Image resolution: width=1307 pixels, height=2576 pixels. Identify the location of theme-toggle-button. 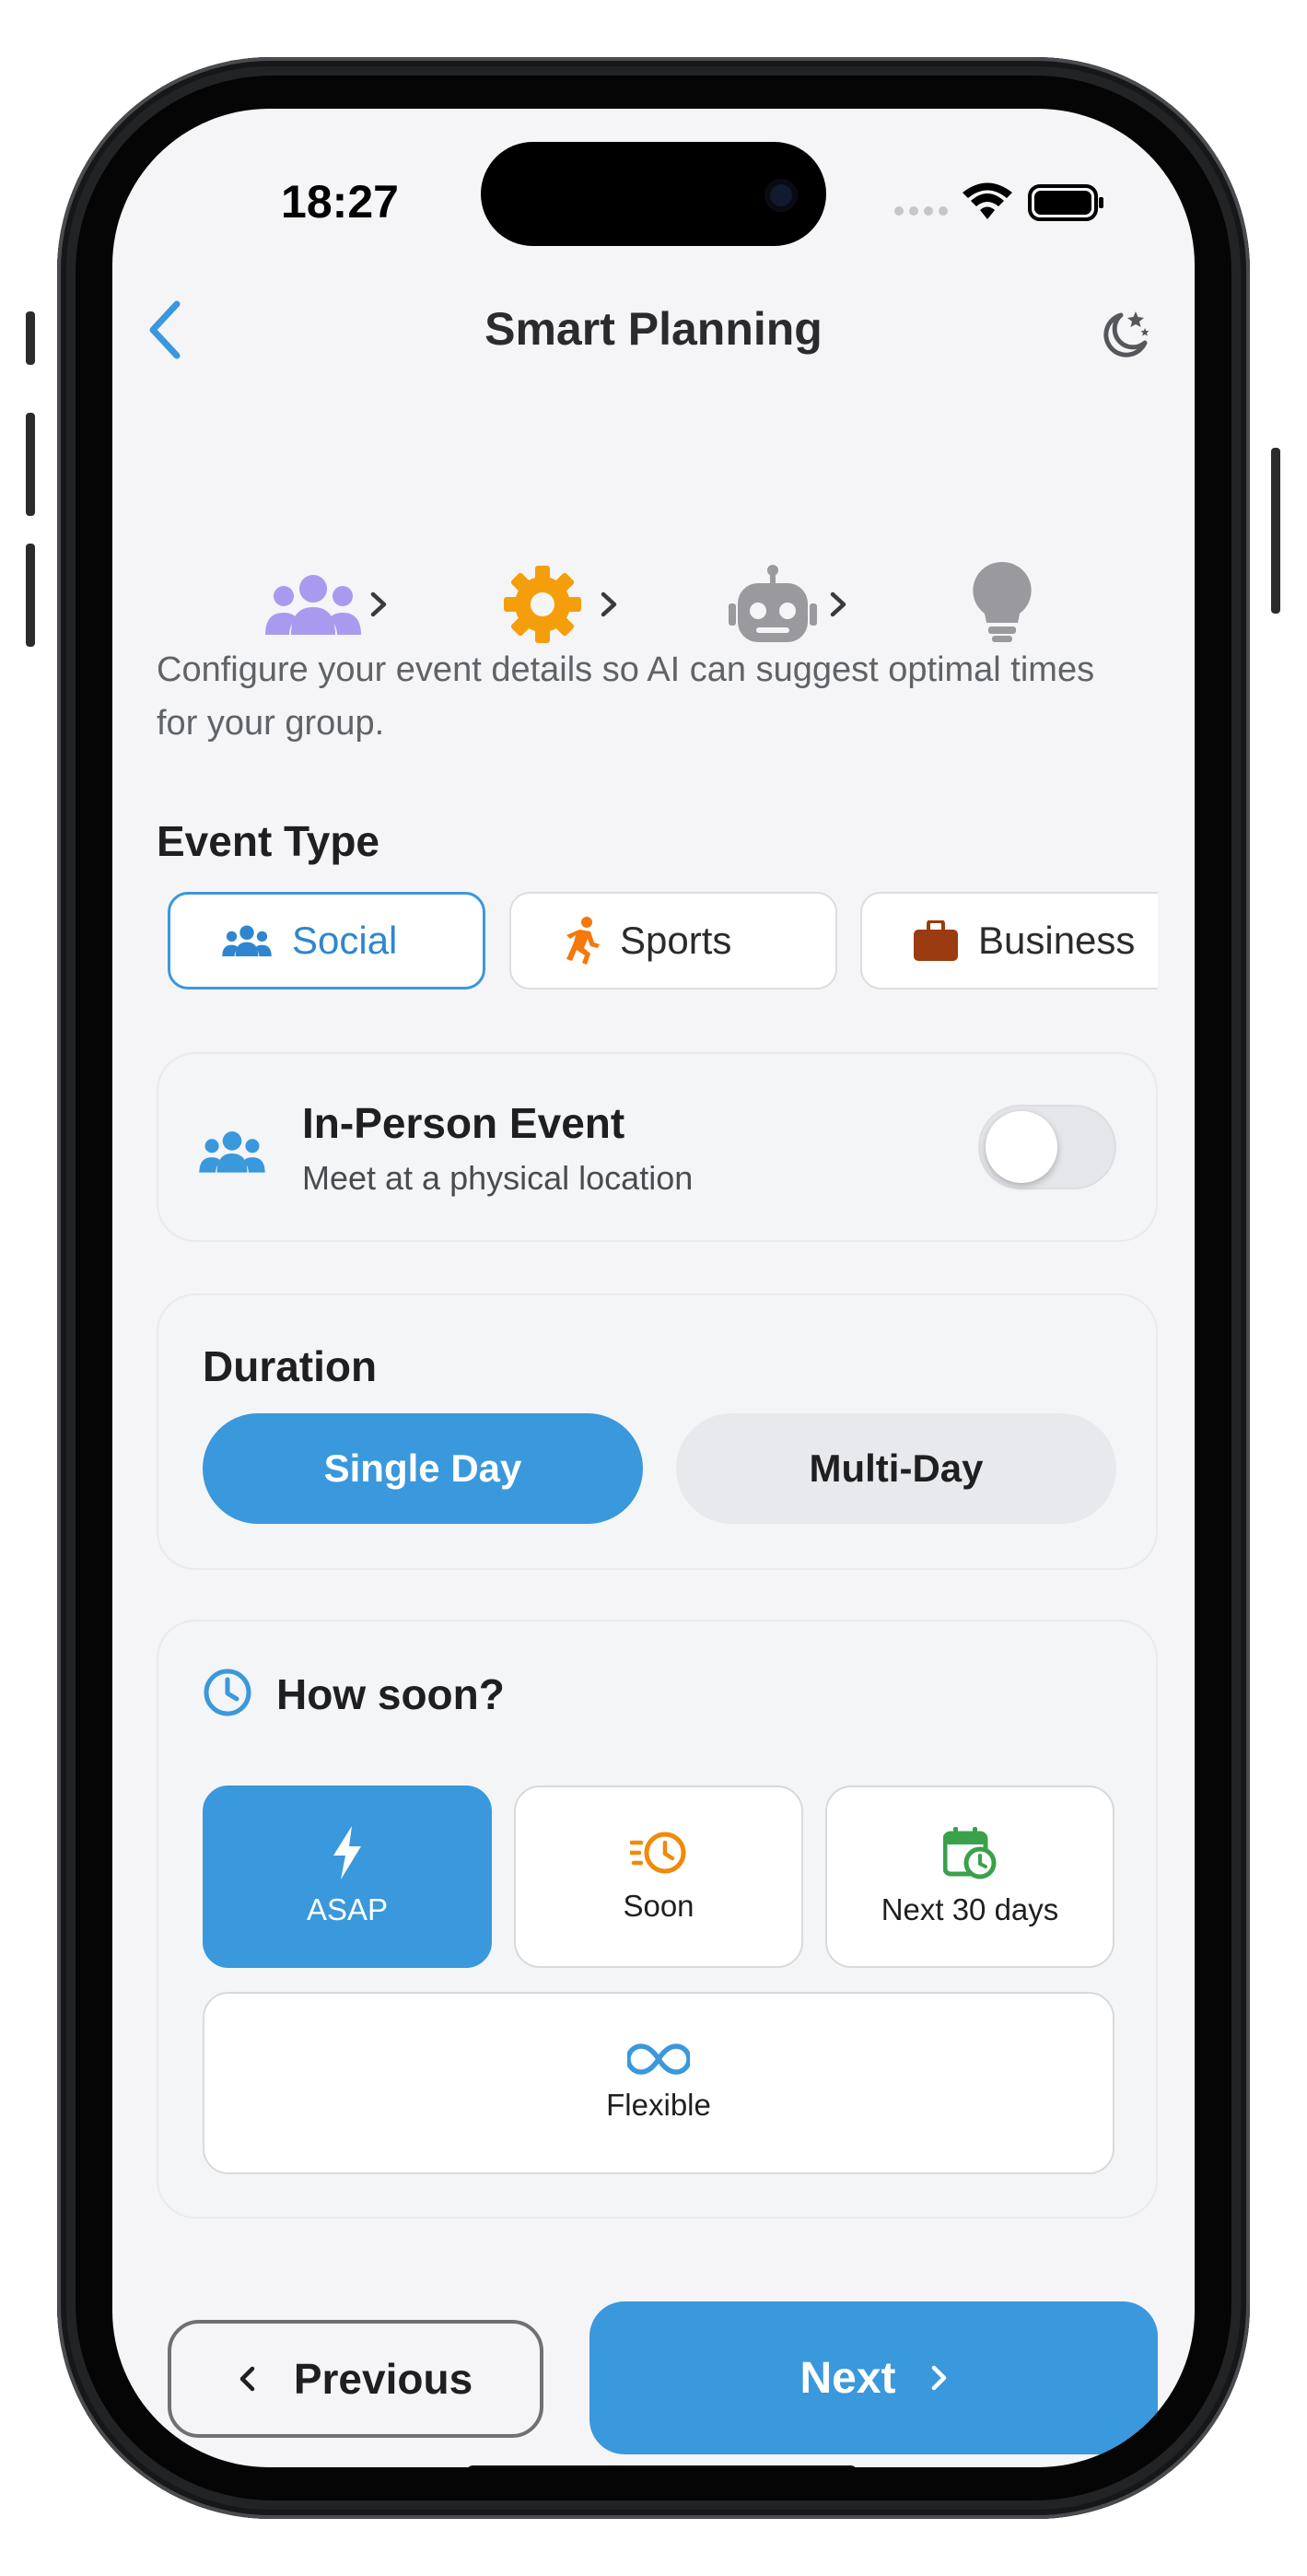
(1125, 334).